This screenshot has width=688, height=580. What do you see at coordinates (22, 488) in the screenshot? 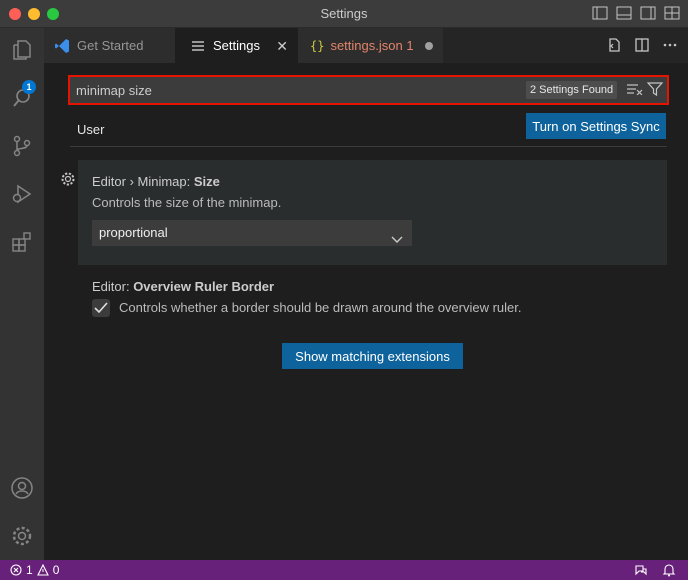
I see `accounts-icon` at bounding box center [22, 488].